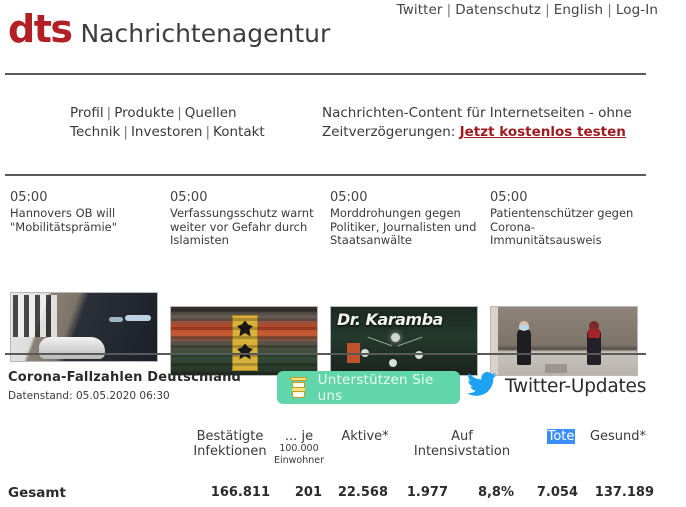 Image resolution: width=686 pixels, height=507 pixels. I want to click on column-header-line-2: 100.000, so click(299, 448).